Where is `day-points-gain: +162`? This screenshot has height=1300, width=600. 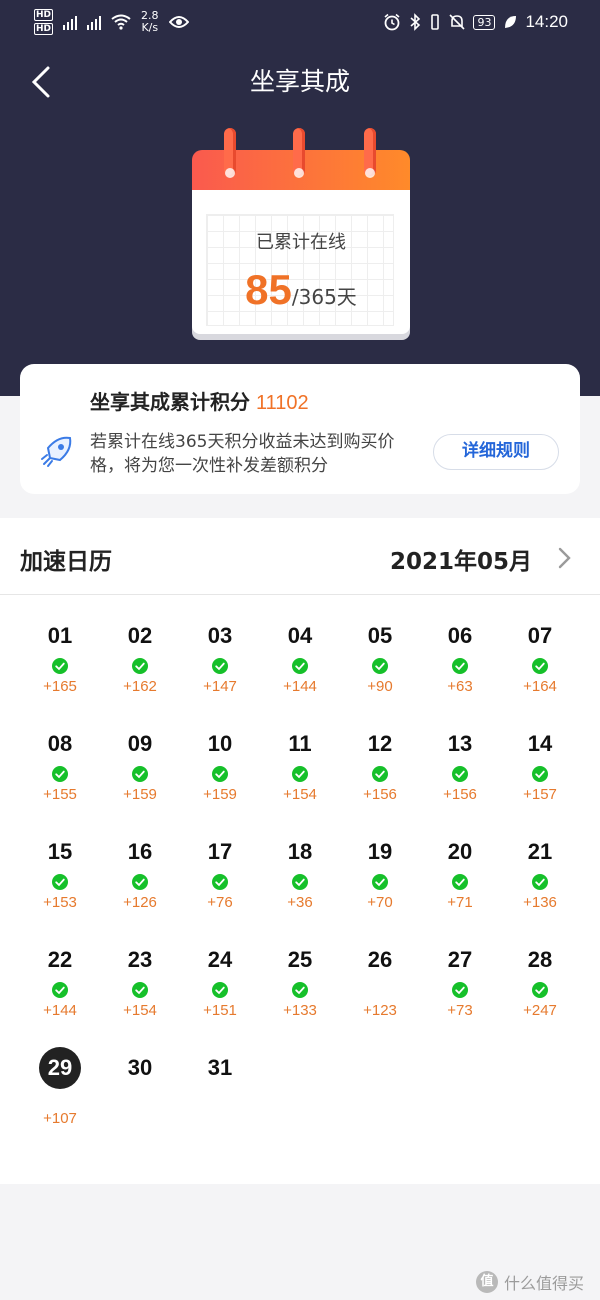 day-points-gain: +162 is located at coordinates (140, 686).